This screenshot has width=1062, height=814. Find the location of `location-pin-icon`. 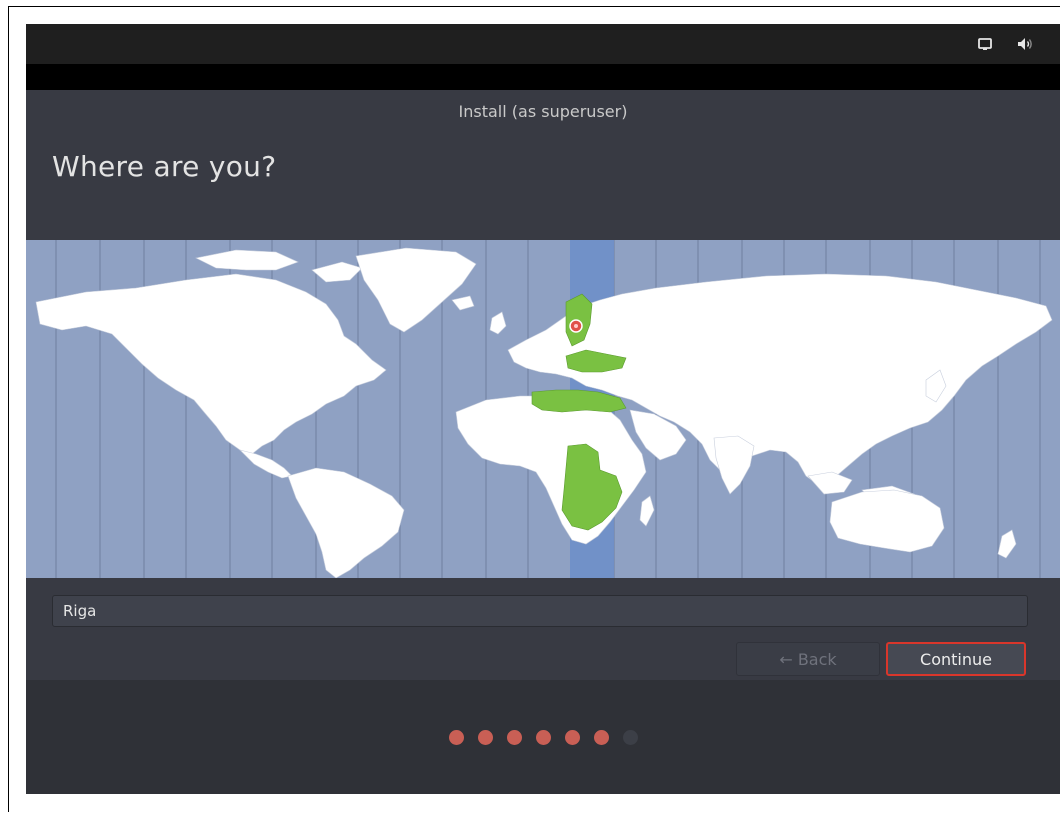

location-pin-icon is located at coordinates (576, 326).